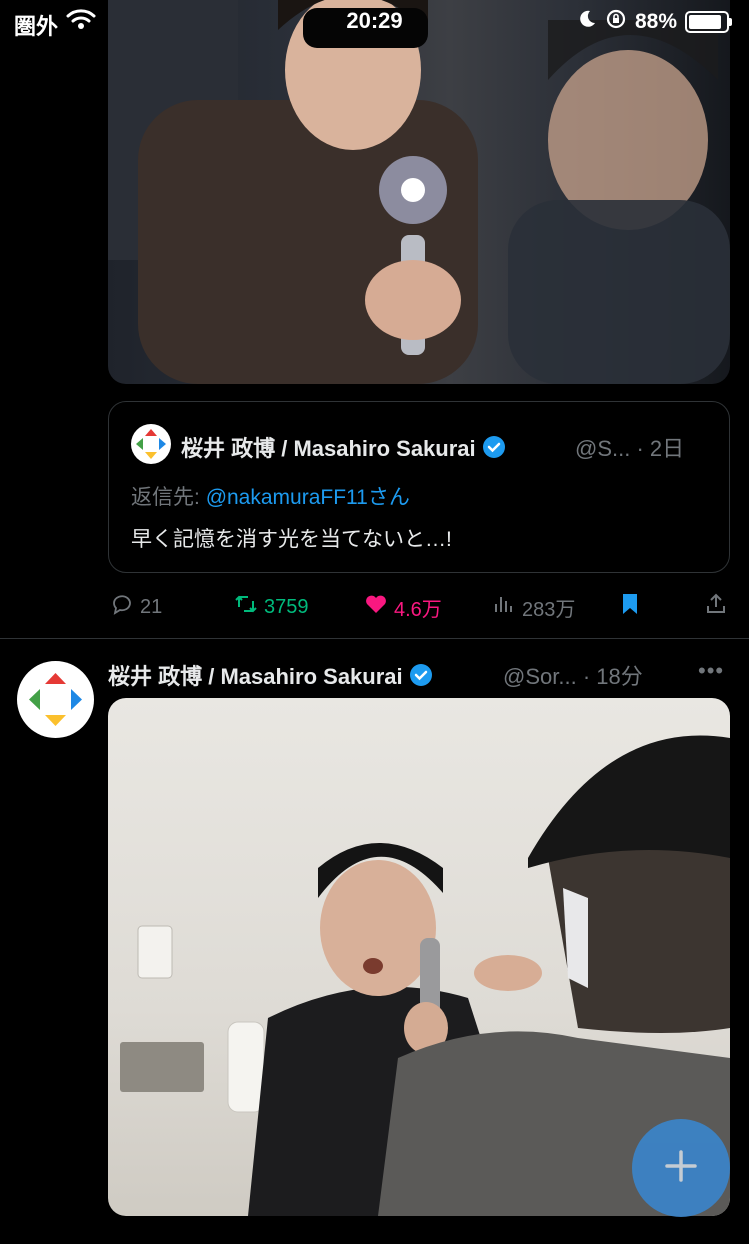 This screenshot has height=1244, width=749. Describe the element at coordinates (630, 448) in the screenshot. I see `quoted-handle: @S... · 2日` at that location.